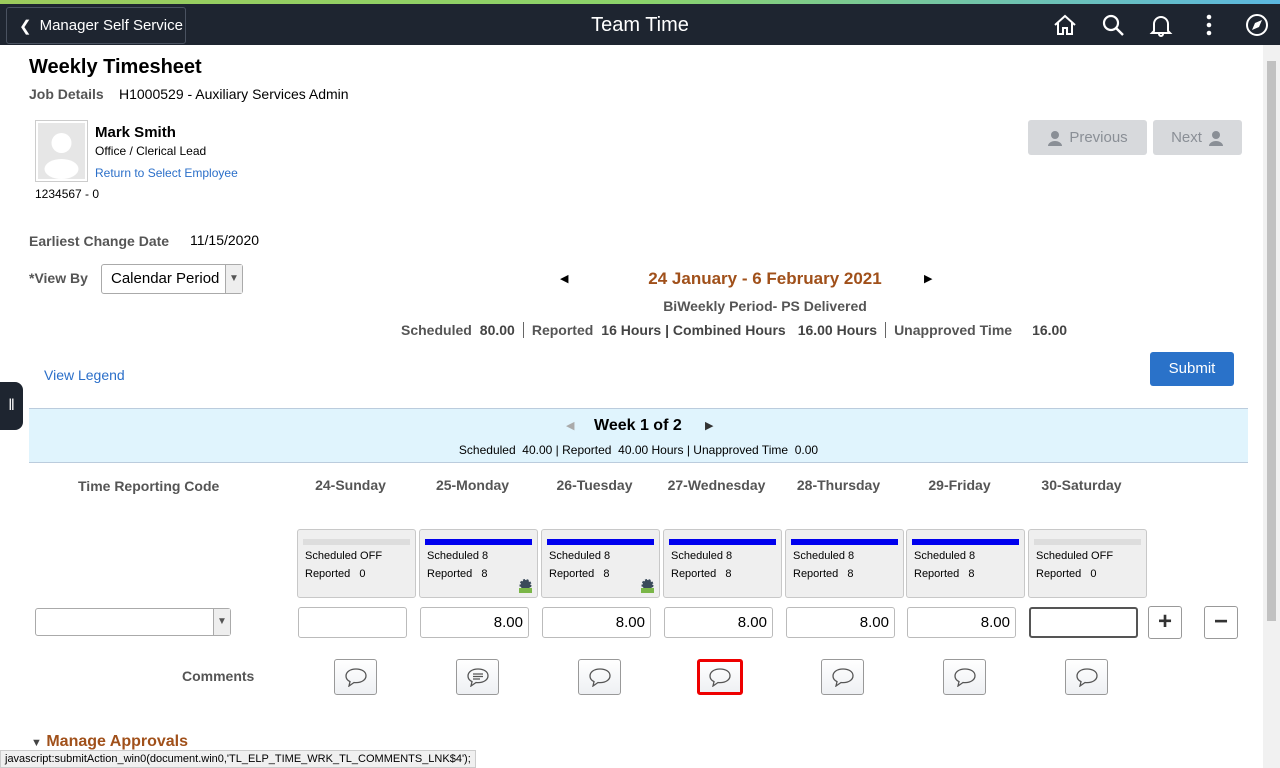 This screenshot has height=768, width=1280. I want to click on caret-down-icon: ▼, so click(36, 743).